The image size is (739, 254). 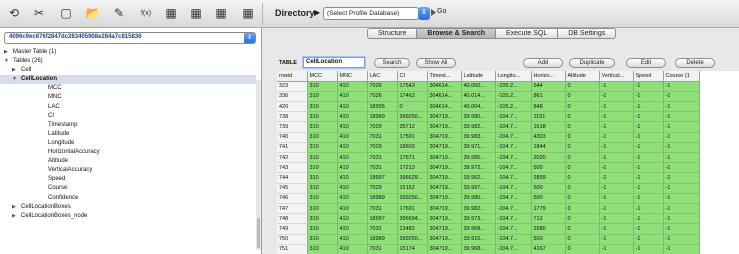 I want to click on tab-browse-search: Browse & Search, so click(x=456, y=33).